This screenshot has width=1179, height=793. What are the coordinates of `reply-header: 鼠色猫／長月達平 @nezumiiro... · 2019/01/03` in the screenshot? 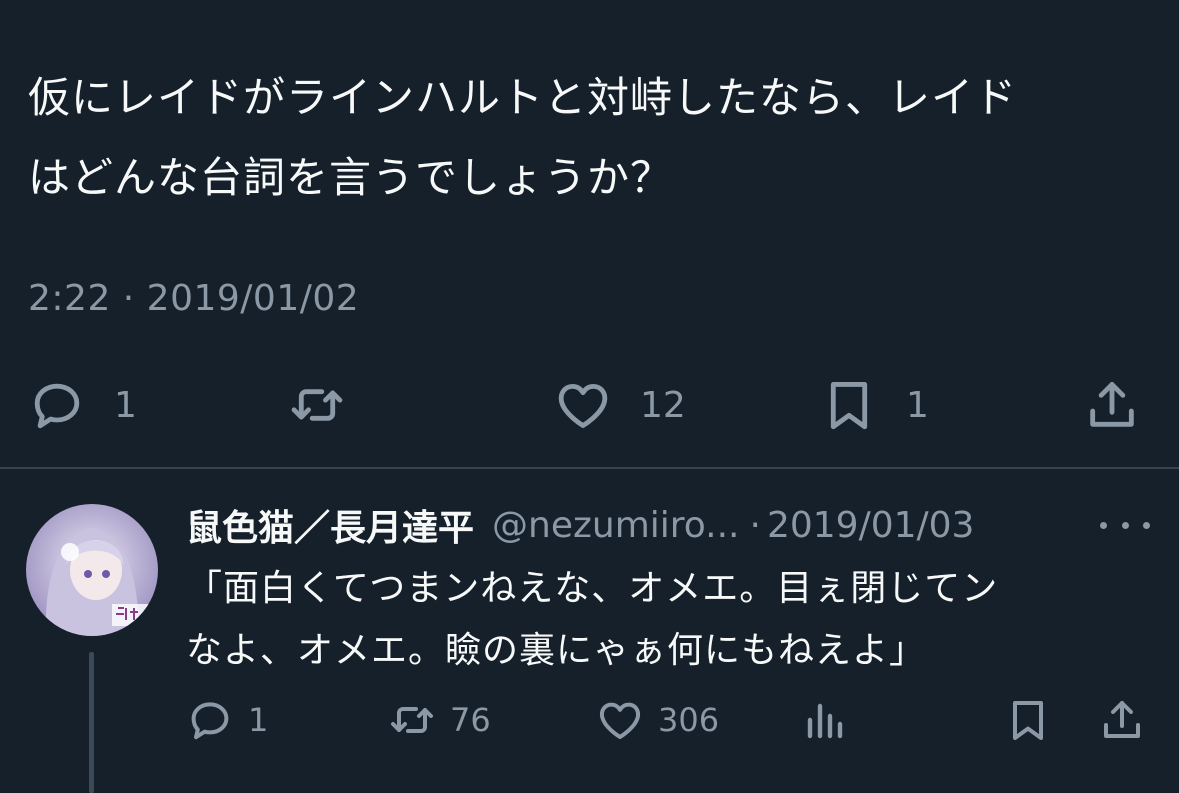 It's located at (676, 525).